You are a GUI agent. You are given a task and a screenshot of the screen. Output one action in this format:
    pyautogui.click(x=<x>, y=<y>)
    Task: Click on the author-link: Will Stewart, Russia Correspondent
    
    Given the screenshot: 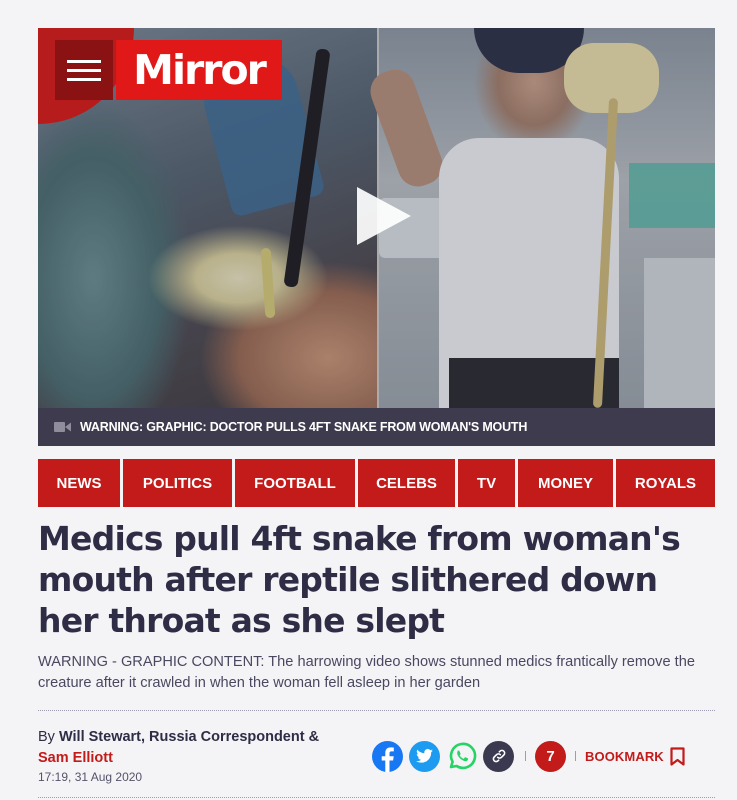 What is the action you would take?
    pyautogui.click(x=182, y=737)
    